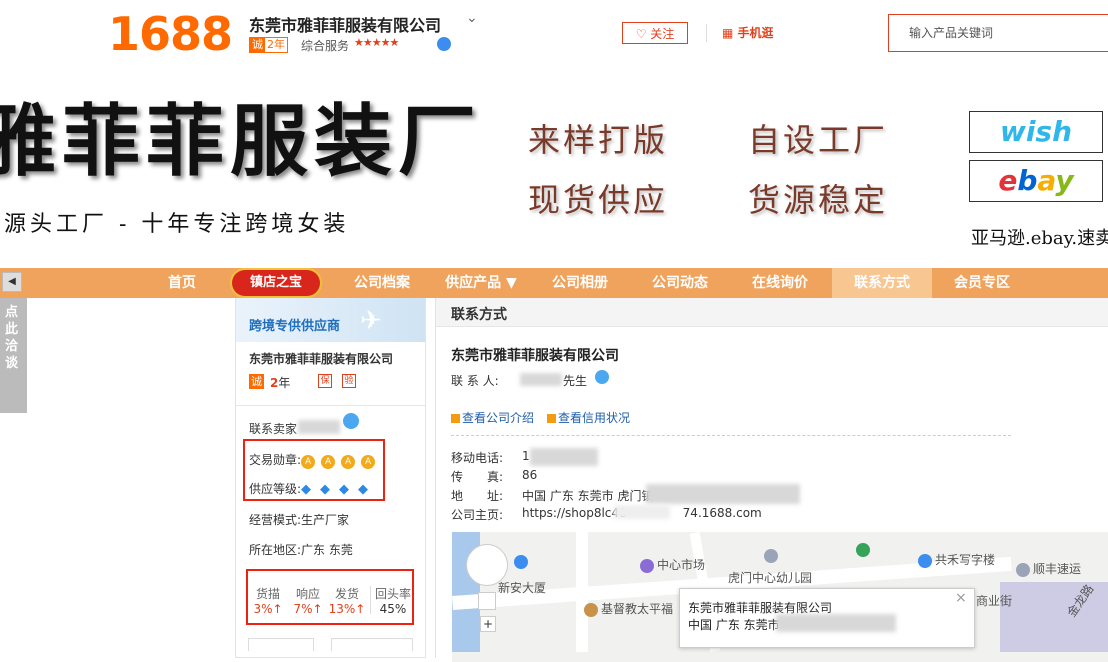  Describe the element at coordinates (588, 496) in the screenshot. I see `address-value: 中国 广东 东莞市 虎门镇` at that location.